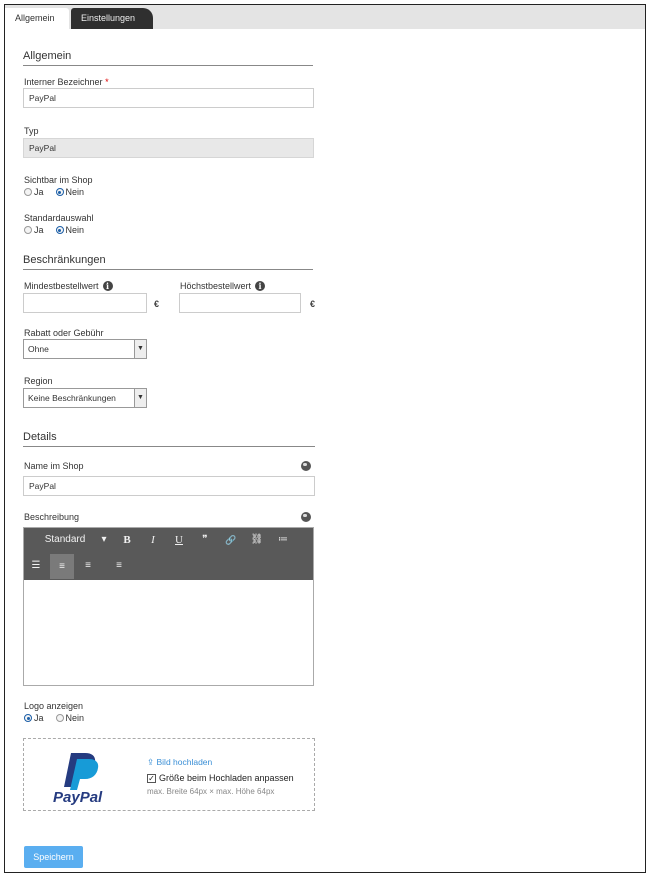 This screenshot has height=877, width=650. What do you see at coordinates (37, 18) in the screenshot?
I see `tab-allgemein: Allgemein` at bounding box center [37, 18].